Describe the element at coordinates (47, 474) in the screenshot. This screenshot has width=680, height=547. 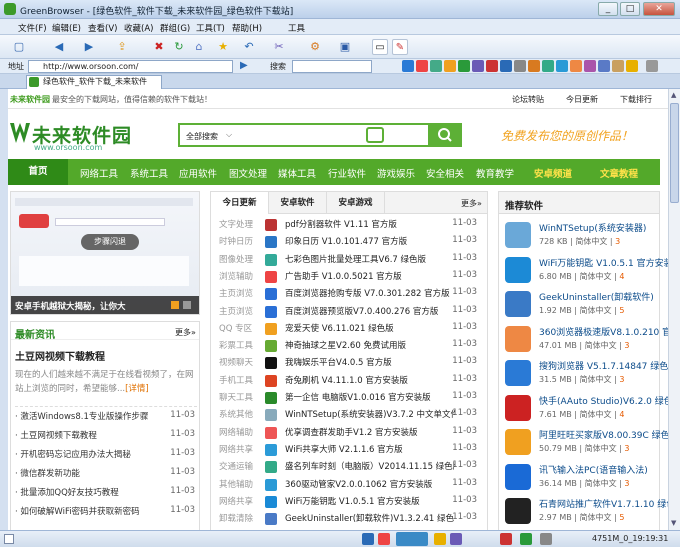
I see `news-item-title: · 微信群发新功能` at that location.